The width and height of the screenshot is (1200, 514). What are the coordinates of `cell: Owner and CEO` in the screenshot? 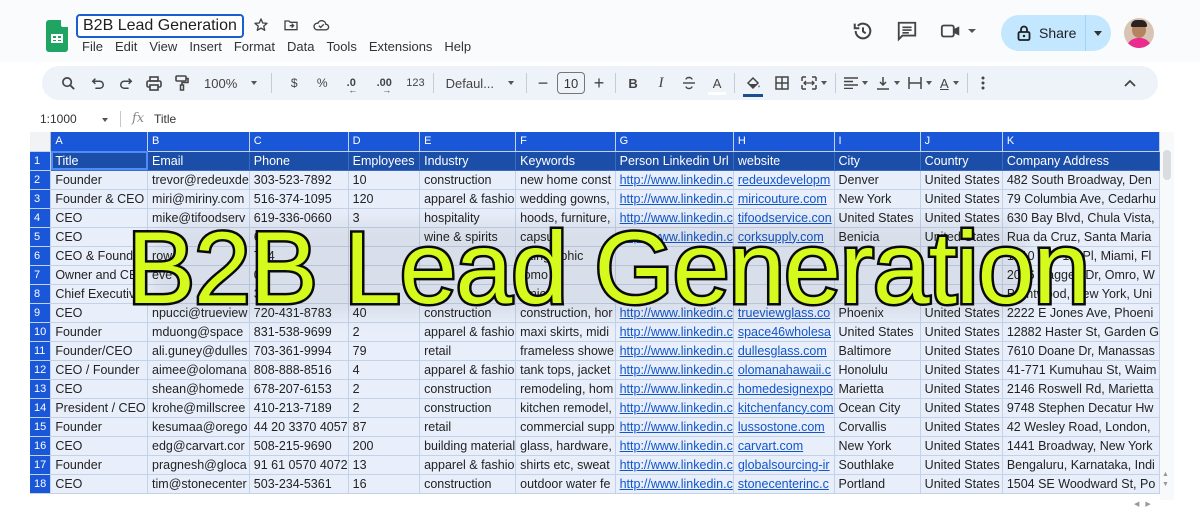 It's located at (99, 275).